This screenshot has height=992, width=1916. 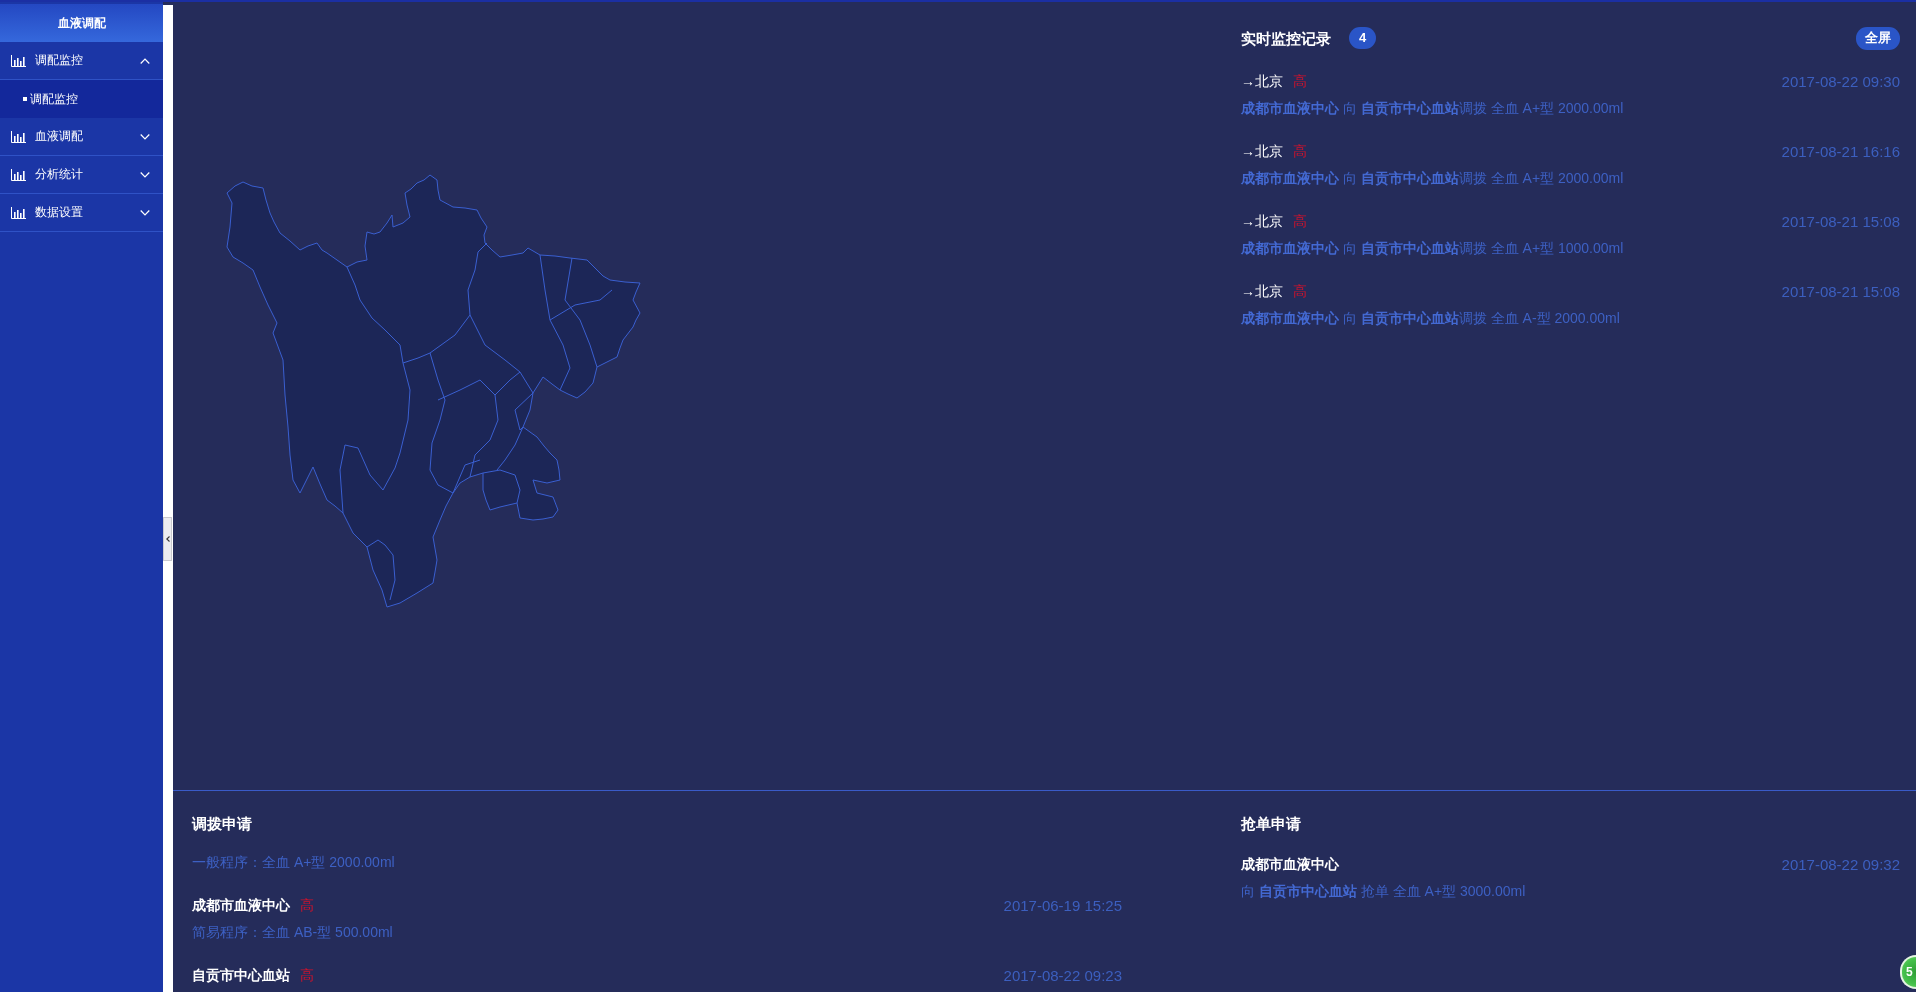 I want to click on bullet-icon, so click(x=25, y=99).